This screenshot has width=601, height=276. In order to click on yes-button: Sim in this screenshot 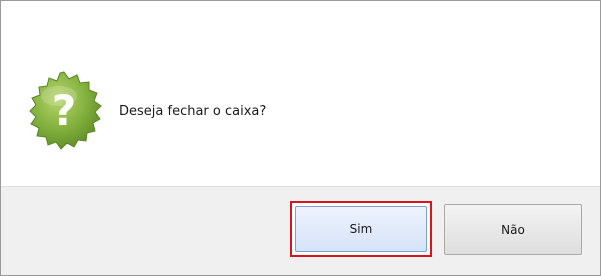, I will do `click(361, 229)`.